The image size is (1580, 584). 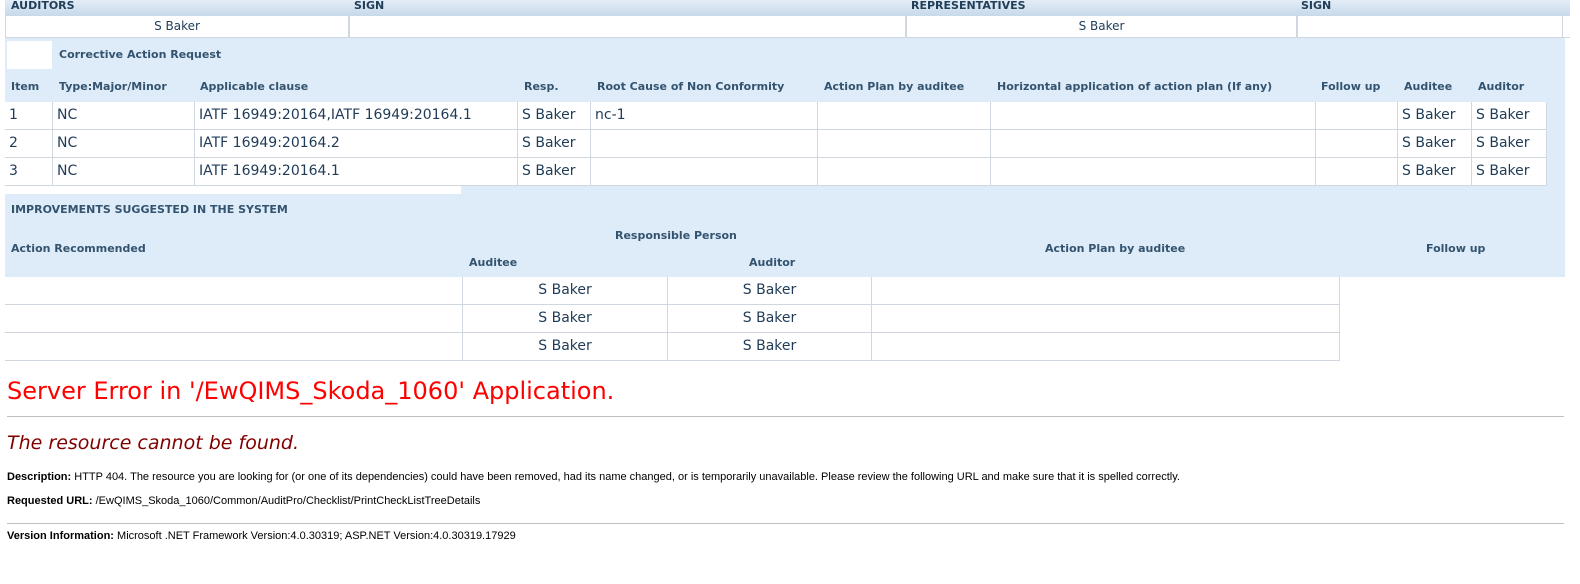 I want to click on cell-item: 1, so click(x=29, y=115).